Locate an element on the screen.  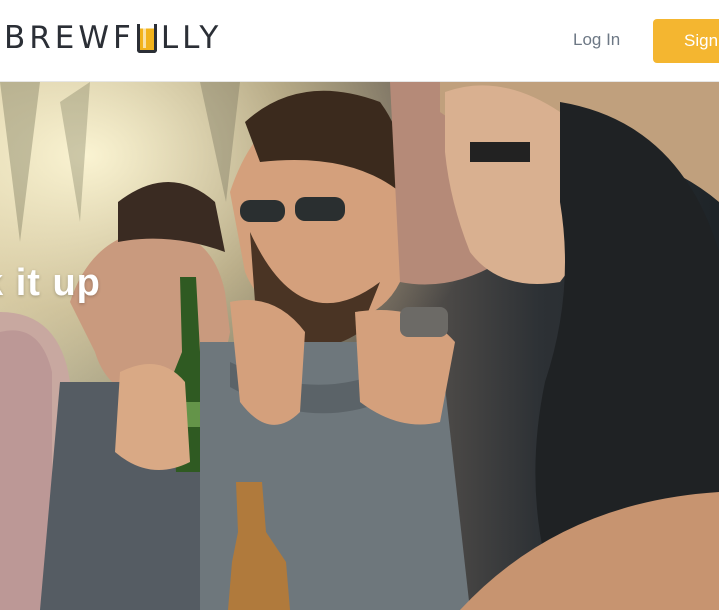
brewfully-logo: BREWF LLY is located at coordinates (113, 38).